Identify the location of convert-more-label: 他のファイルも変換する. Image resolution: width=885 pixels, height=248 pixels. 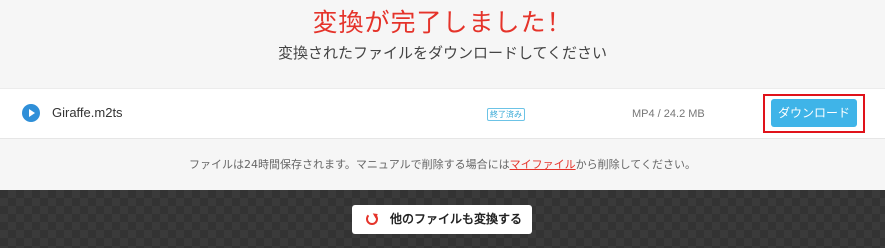
(456, 219).